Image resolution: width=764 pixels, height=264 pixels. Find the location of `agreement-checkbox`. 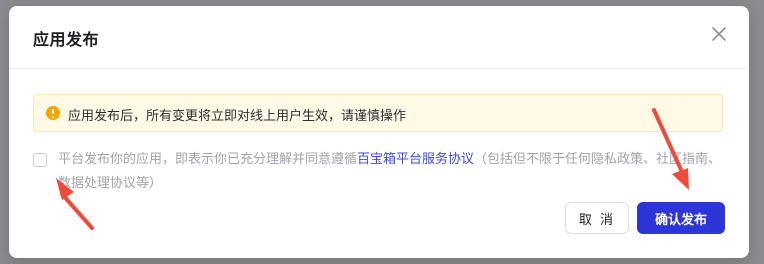

agreement-checkbox is located at coordinates (40, 160).